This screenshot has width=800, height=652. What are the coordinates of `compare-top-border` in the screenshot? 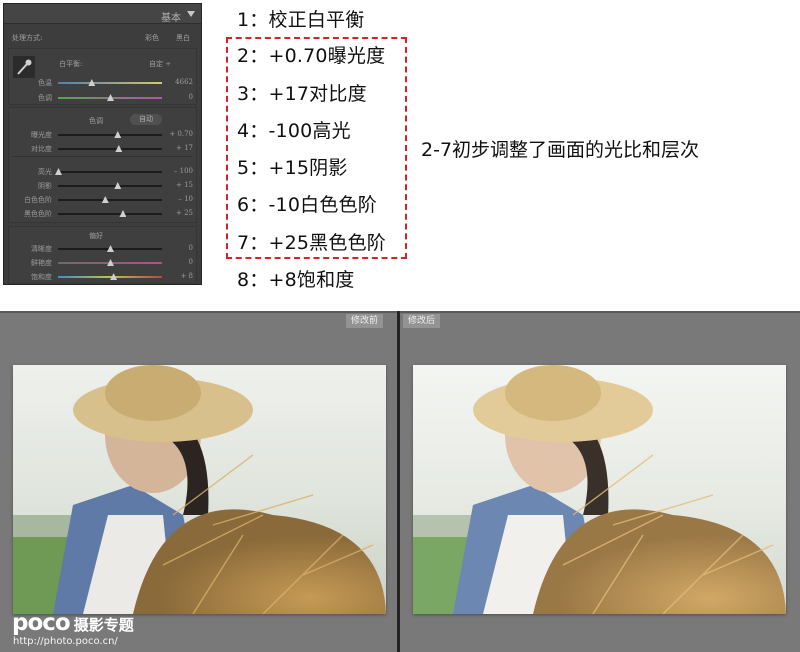 It's located at (400, 312).